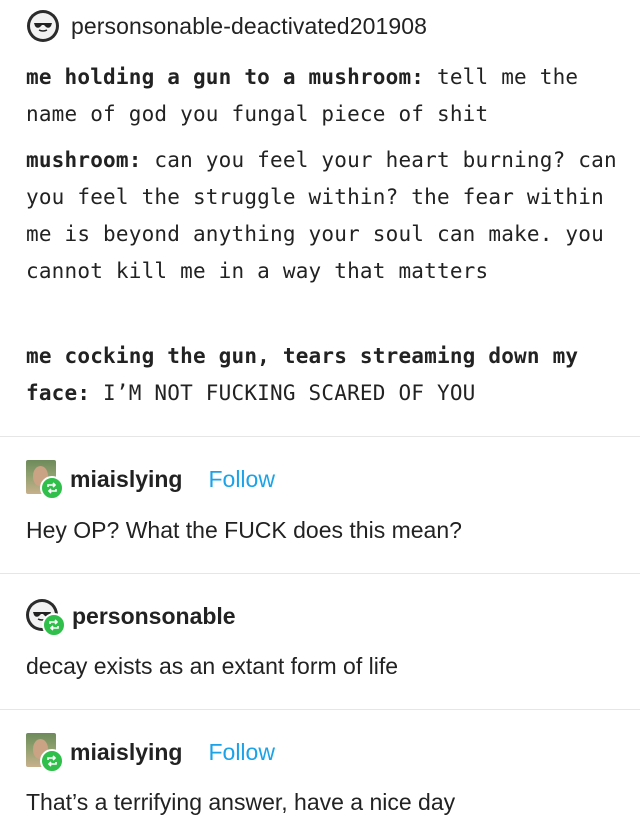  What do you see at coordinates (84, 160) in the screenshot?
I see `line-speaker: mushroom:` at bounding box center [84, 160].